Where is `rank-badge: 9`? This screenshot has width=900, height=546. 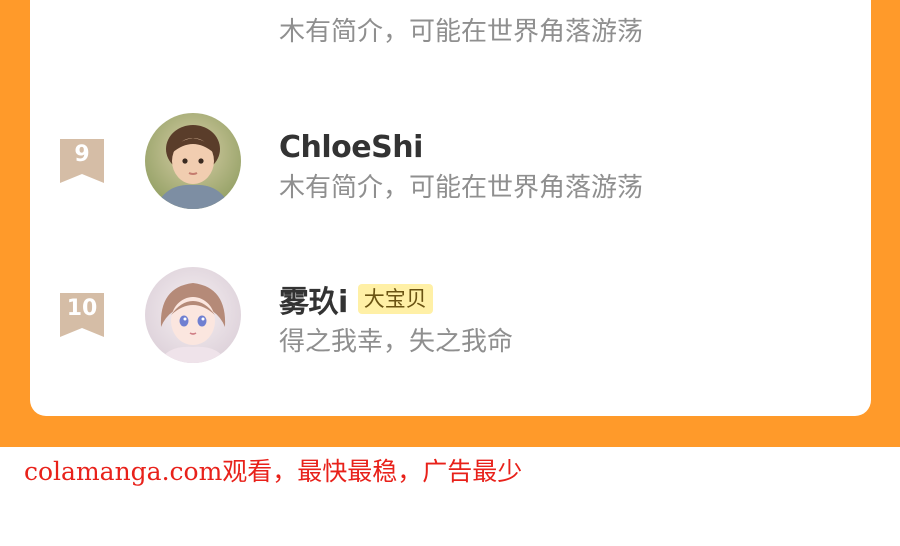 rank-badge: 9 is located at coordinates (82, 161).